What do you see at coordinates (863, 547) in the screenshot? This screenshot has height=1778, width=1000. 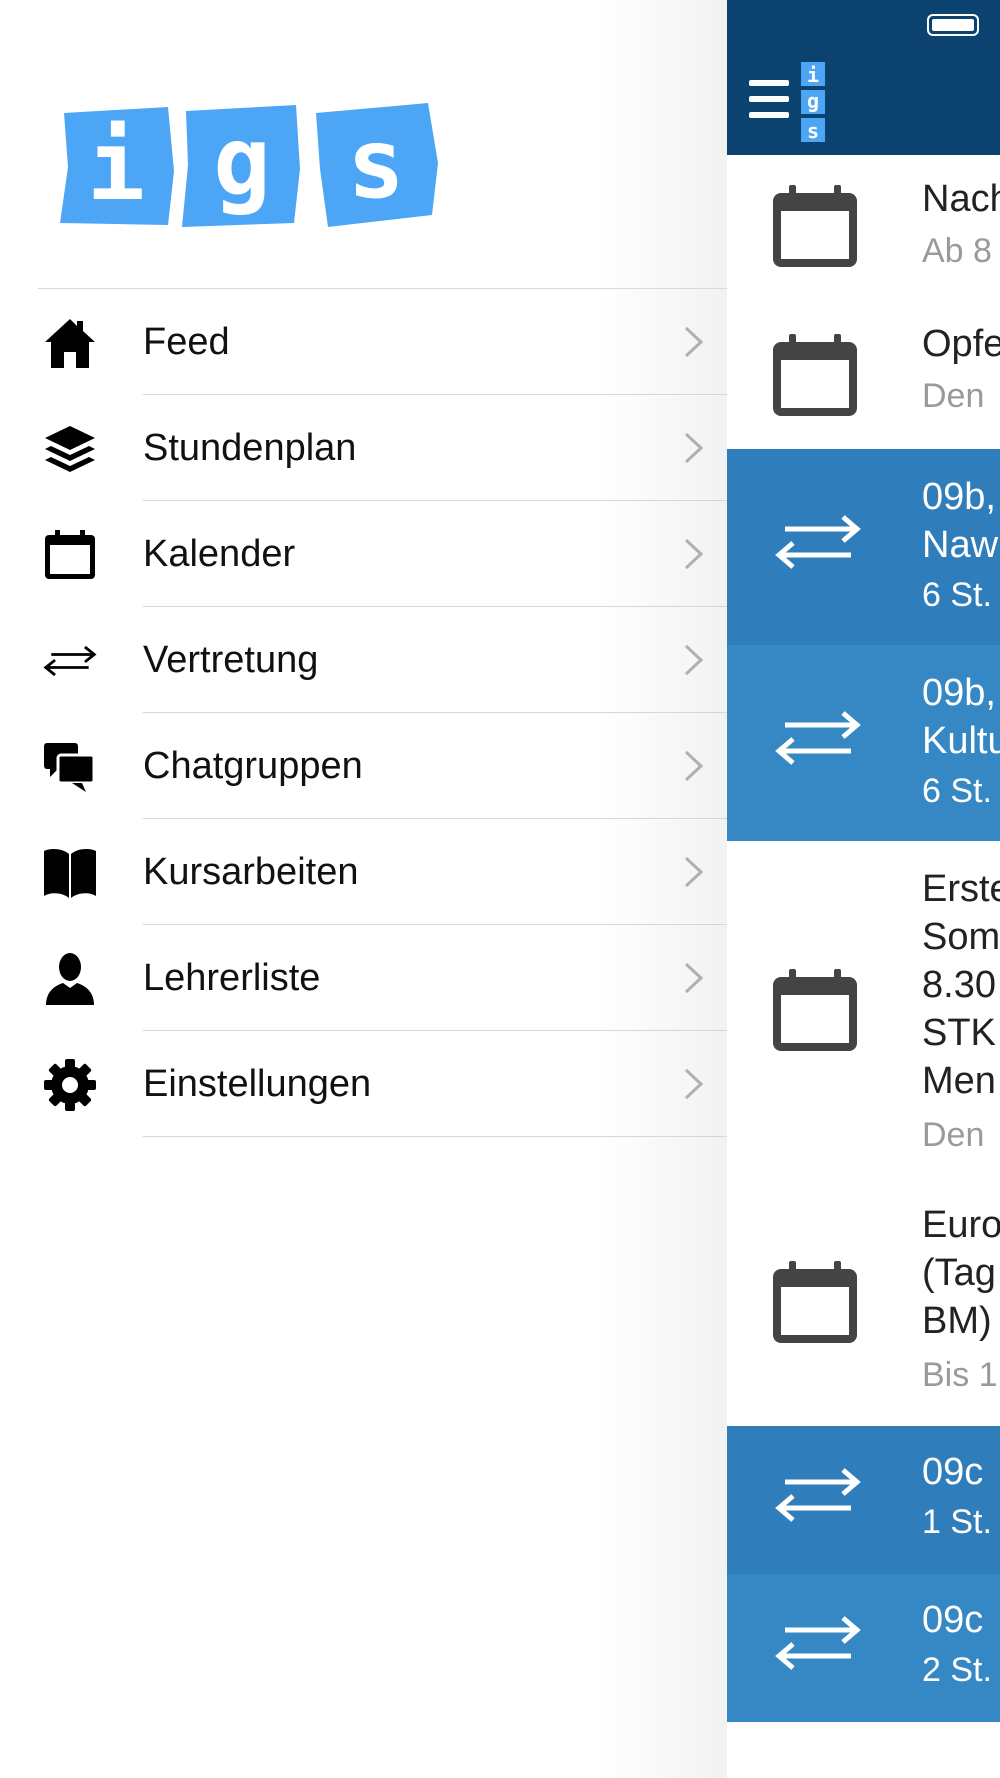 I see `substitution-row: 09b, Naw 6 St.` at bounding box center [863, 547].